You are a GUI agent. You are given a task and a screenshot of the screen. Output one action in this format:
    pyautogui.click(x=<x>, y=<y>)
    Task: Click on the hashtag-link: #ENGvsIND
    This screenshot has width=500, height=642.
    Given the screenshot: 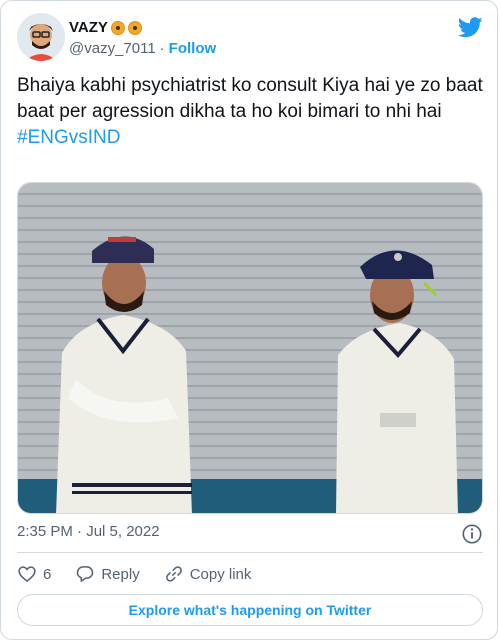 What is the action you would take?
    pyautogui.click(x=251, y=138)
    